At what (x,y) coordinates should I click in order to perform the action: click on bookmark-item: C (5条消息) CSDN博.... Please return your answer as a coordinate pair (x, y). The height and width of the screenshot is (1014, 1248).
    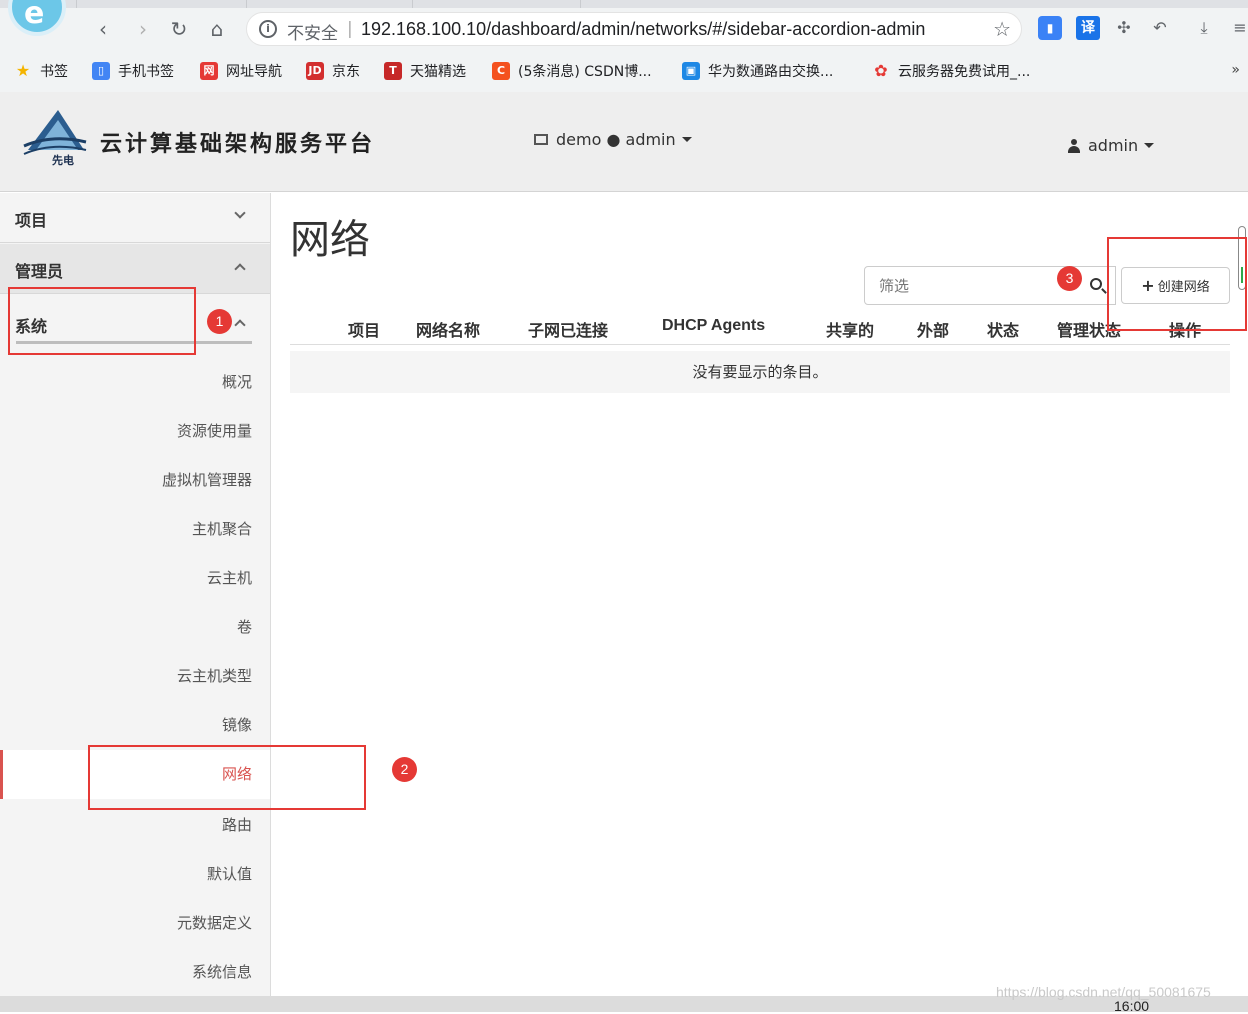
    Looking at the image, I should click on (572, 71).